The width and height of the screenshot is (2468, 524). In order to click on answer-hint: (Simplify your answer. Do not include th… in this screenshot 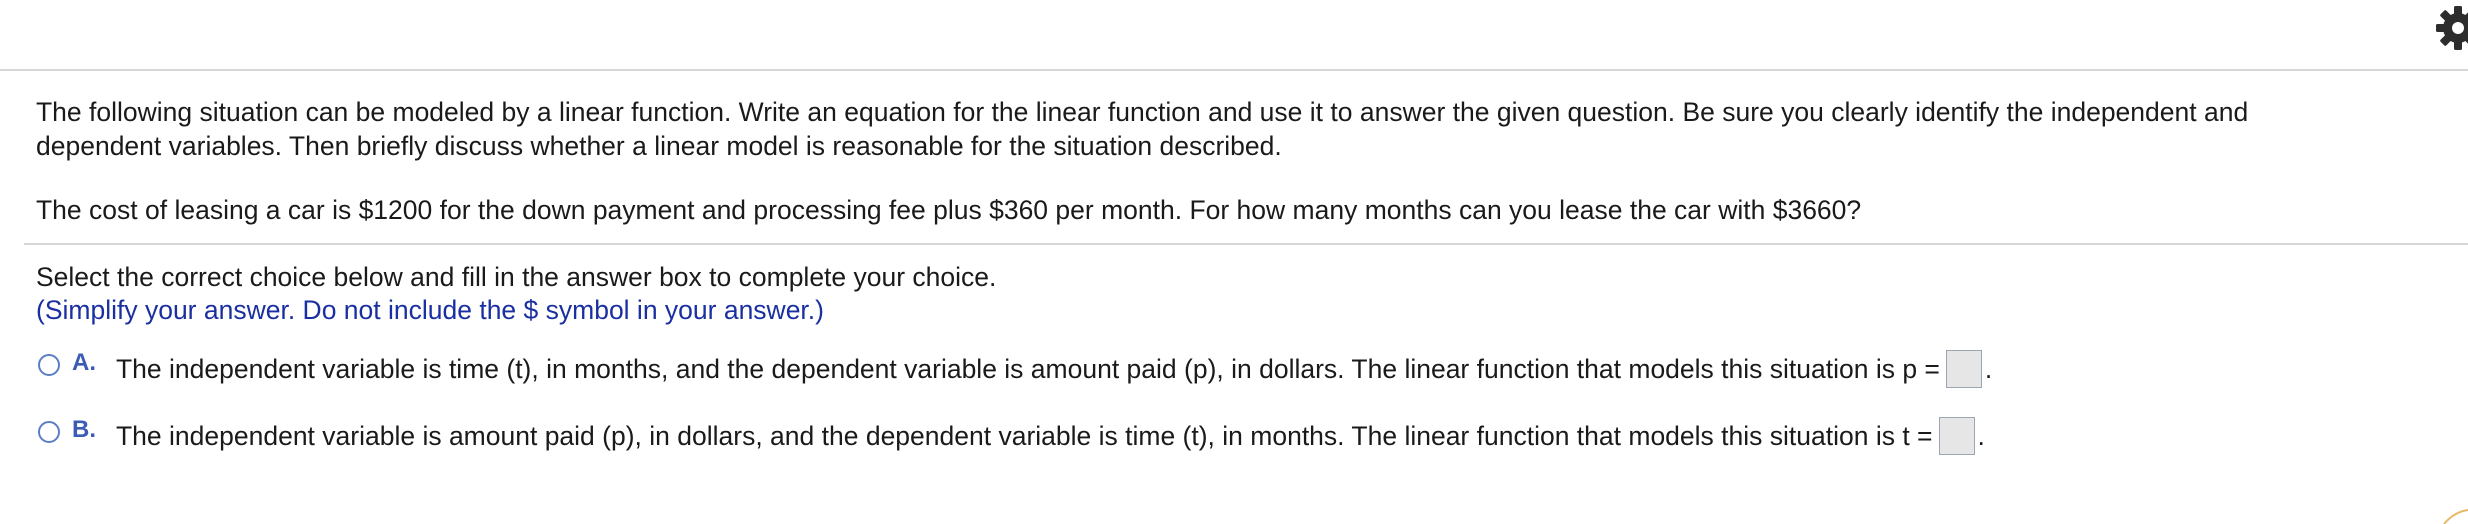, I will do `click(430, 310)`.